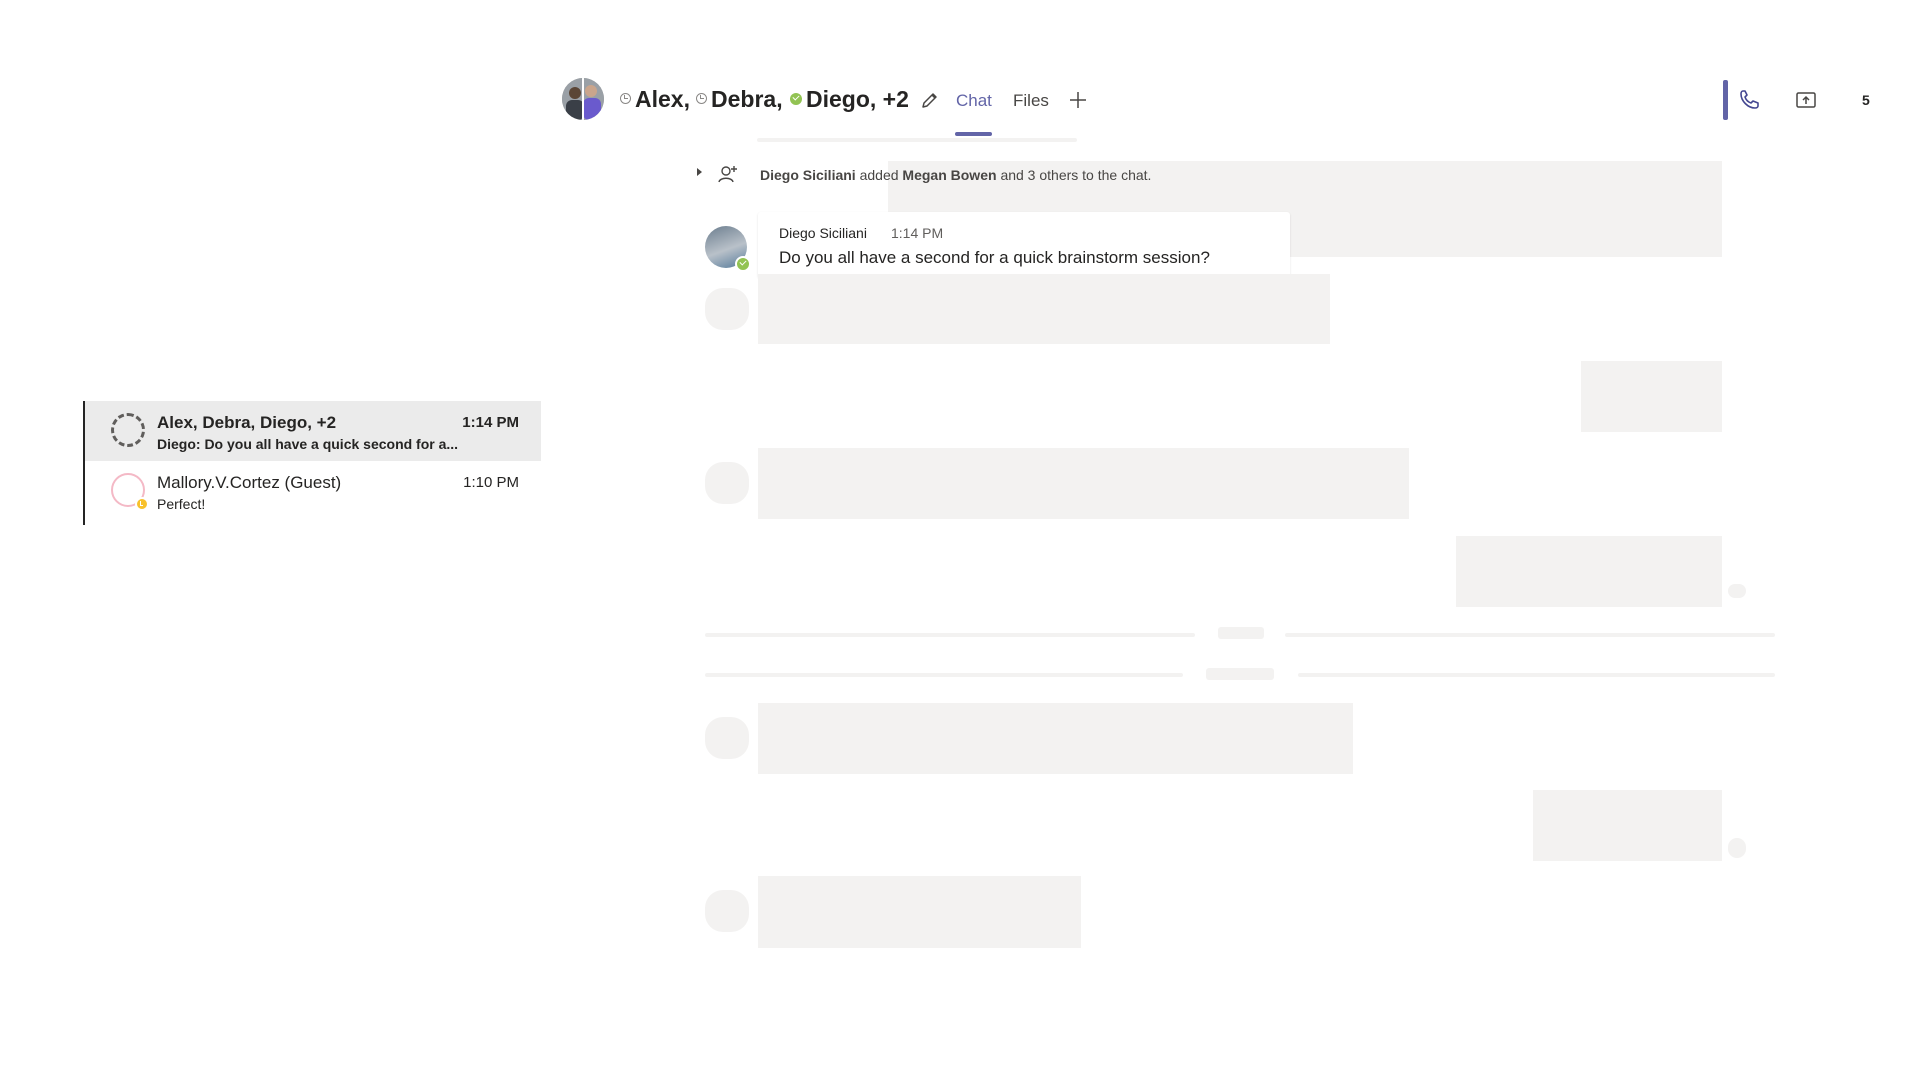  Describe the element at coordinates (728, 249) in the screenshot. I see `author-avatar` at that location.